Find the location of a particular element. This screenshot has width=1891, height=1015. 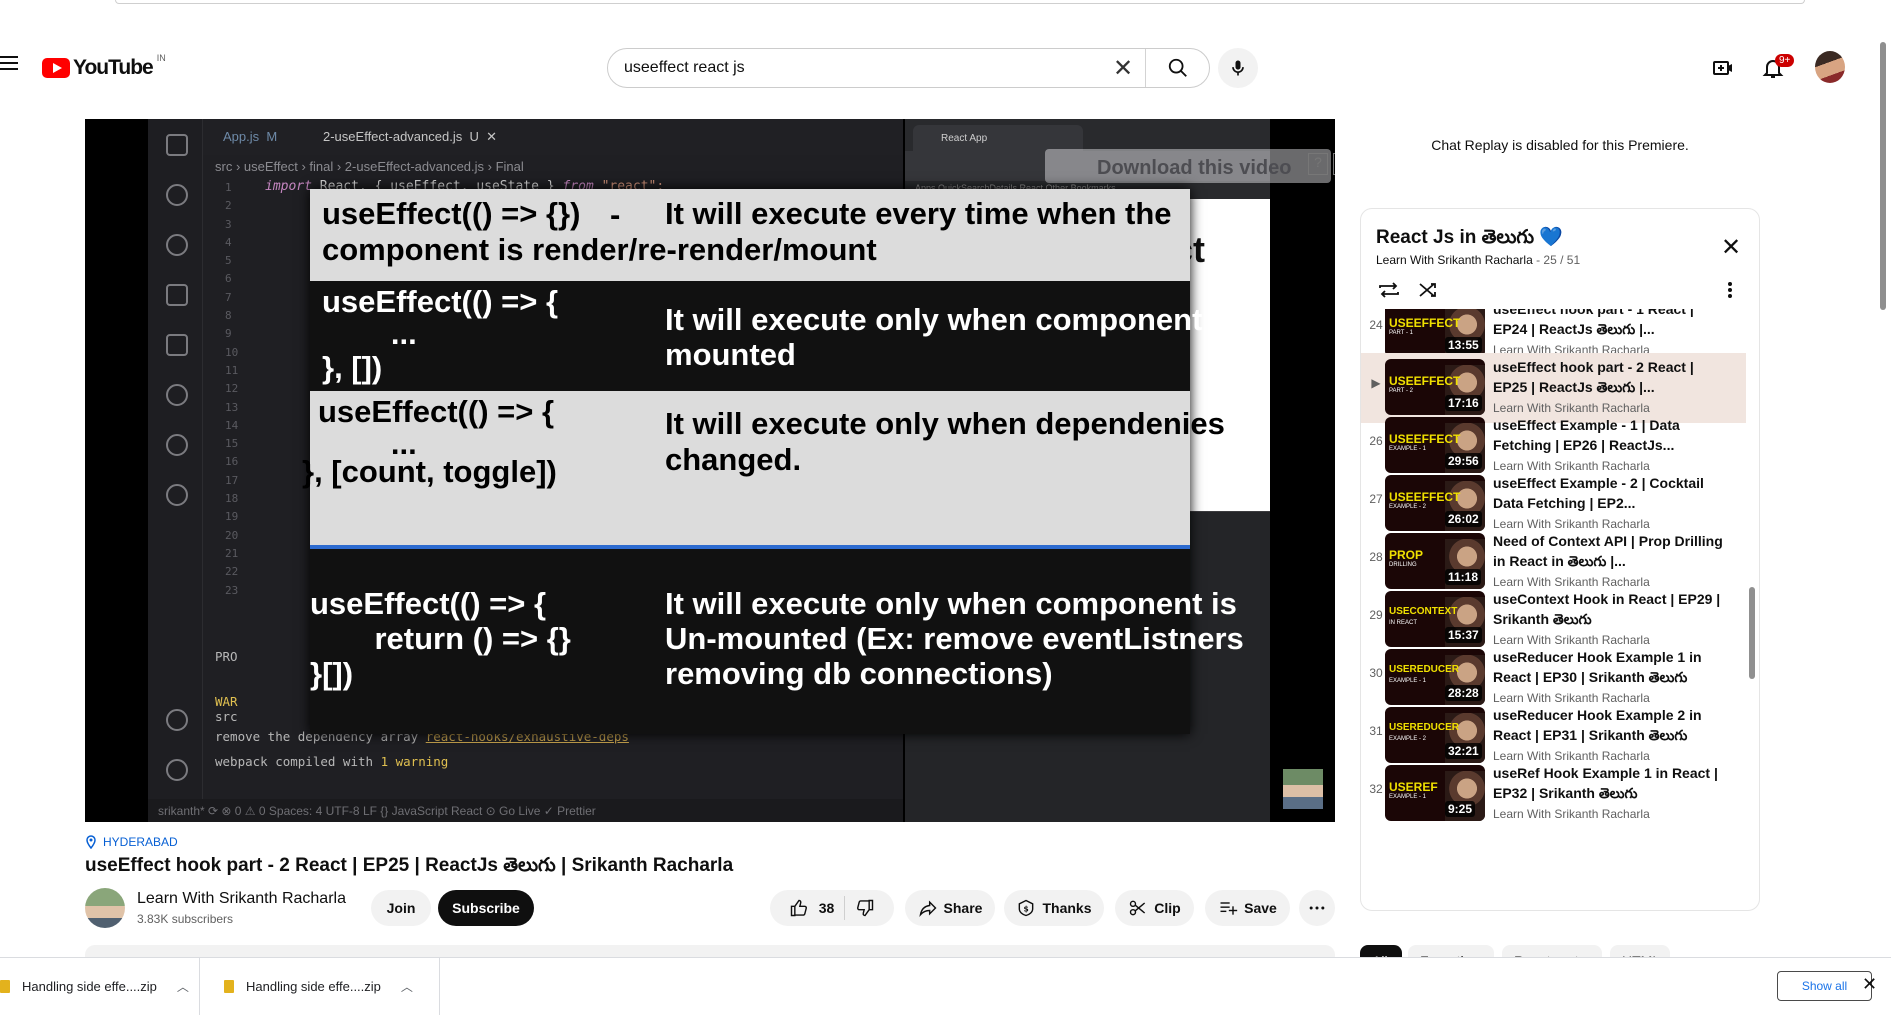

loop-icon is located at coordinates (1389, 290).